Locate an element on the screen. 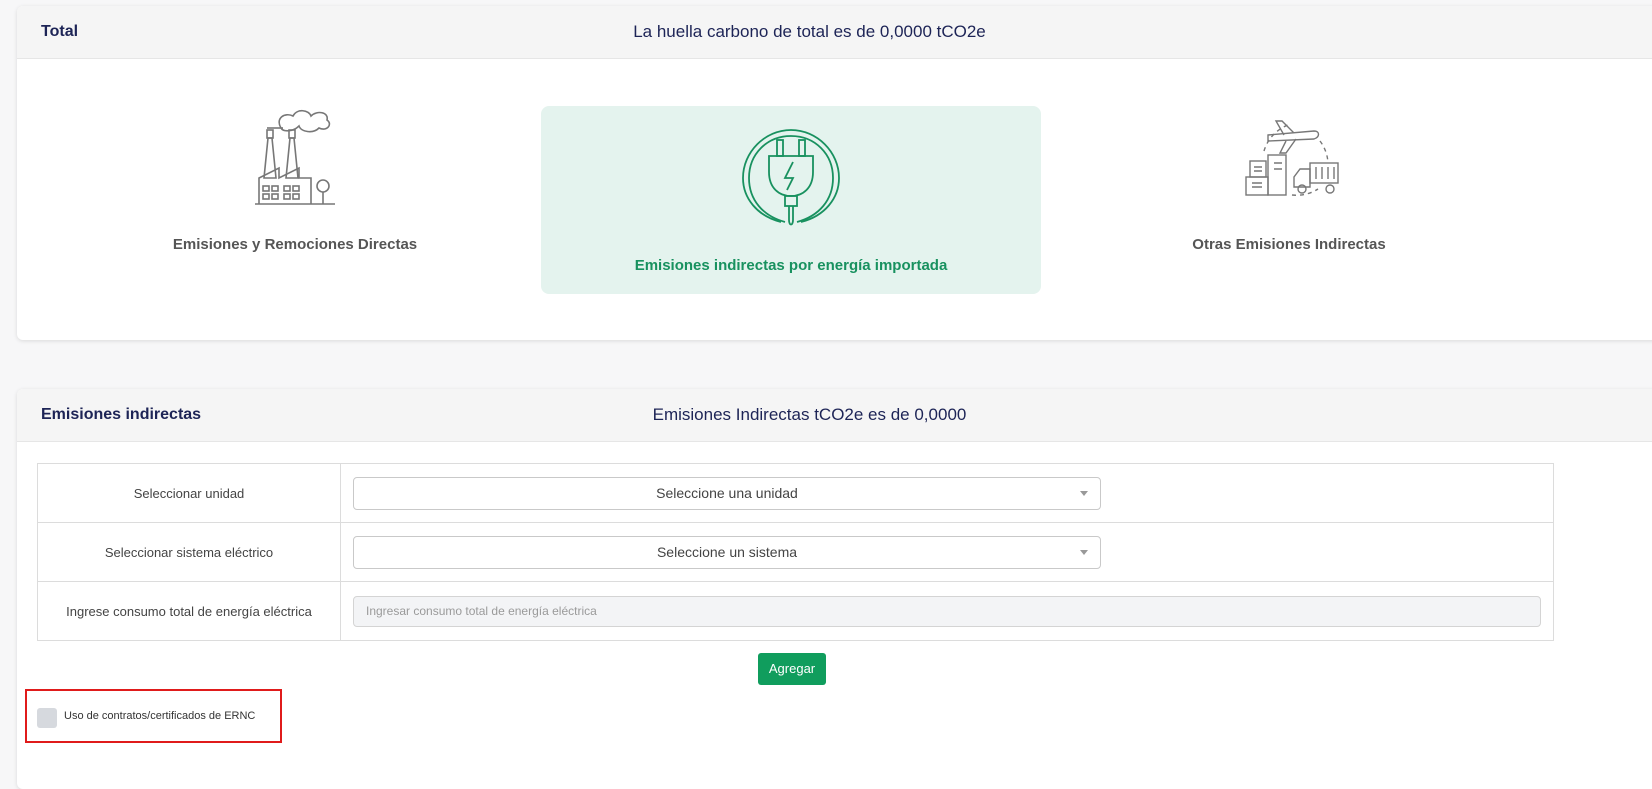 The image size is (1652, 789). option-direct-emissions: Emisiones y Remociones Directas is located at coordinates (295, 200).